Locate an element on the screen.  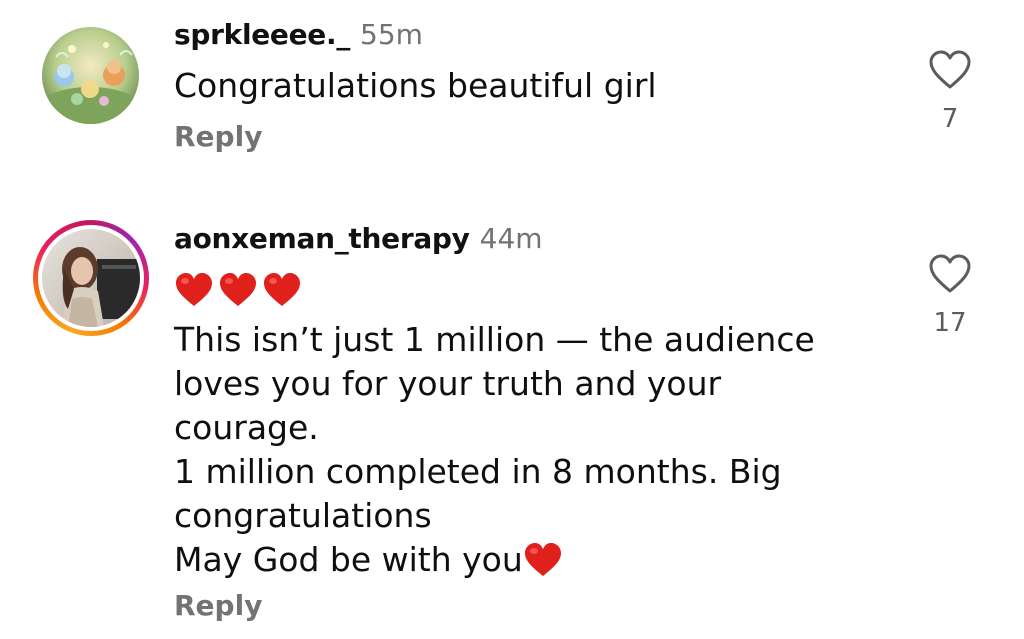
comment-line: May God be with you is located at coordinates (348, 559).